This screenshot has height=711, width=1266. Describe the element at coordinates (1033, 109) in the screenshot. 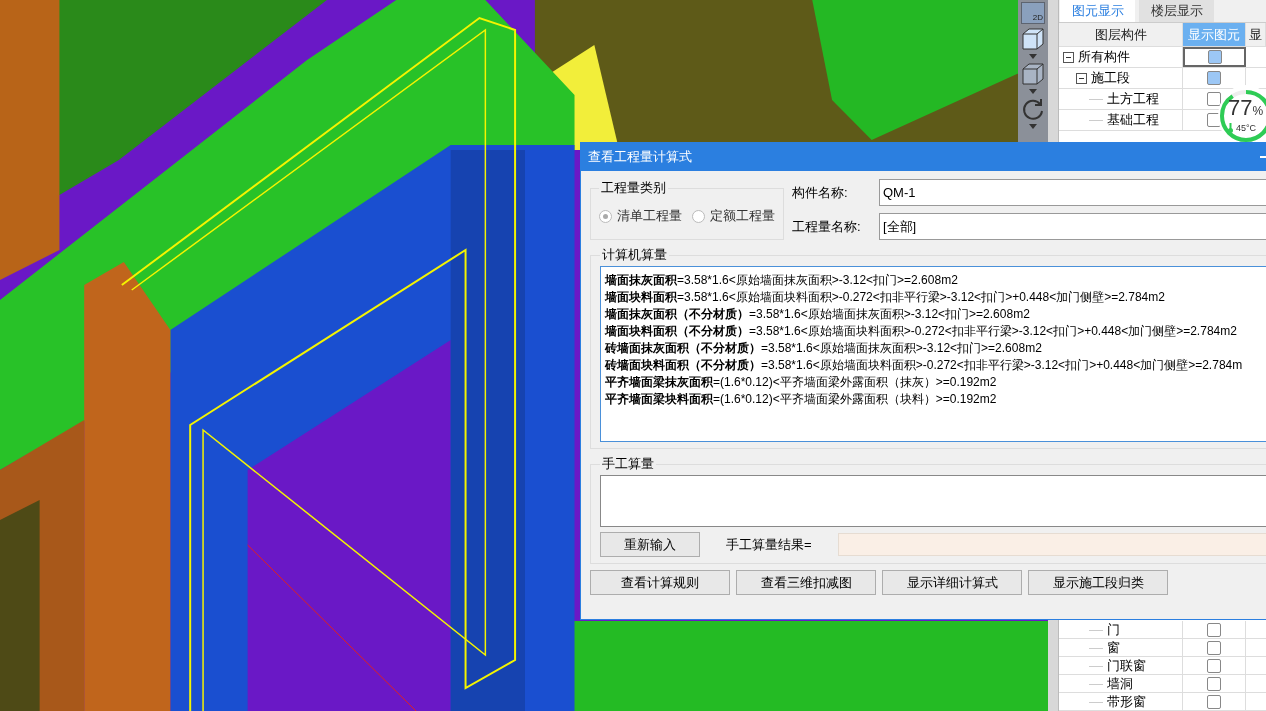

I see `rotate-icon` at that location.